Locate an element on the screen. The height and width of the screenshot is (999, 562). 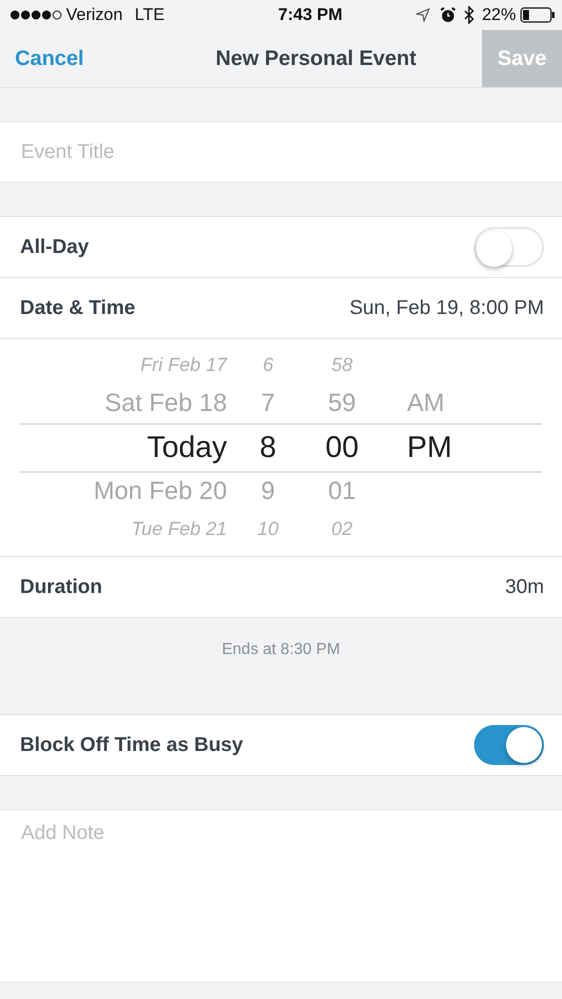
picker-hour: 7 is located at coordinates (262, 403).